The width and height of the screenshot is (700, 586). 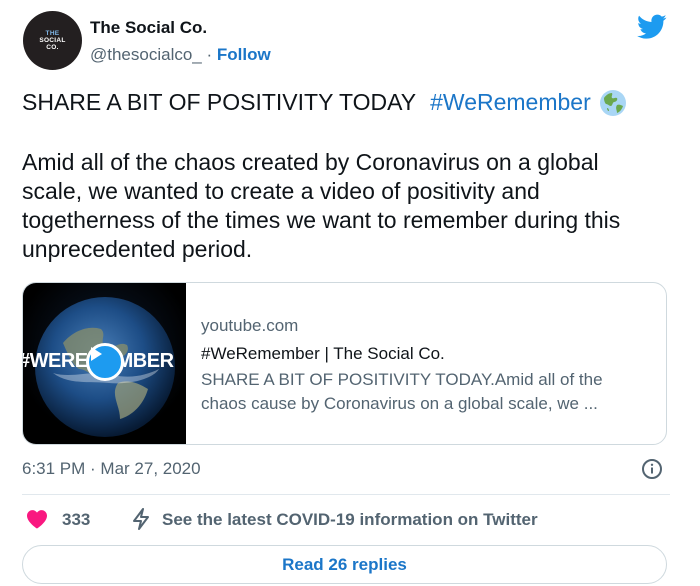 I want to click on play-button, so click(x=105, y=362).